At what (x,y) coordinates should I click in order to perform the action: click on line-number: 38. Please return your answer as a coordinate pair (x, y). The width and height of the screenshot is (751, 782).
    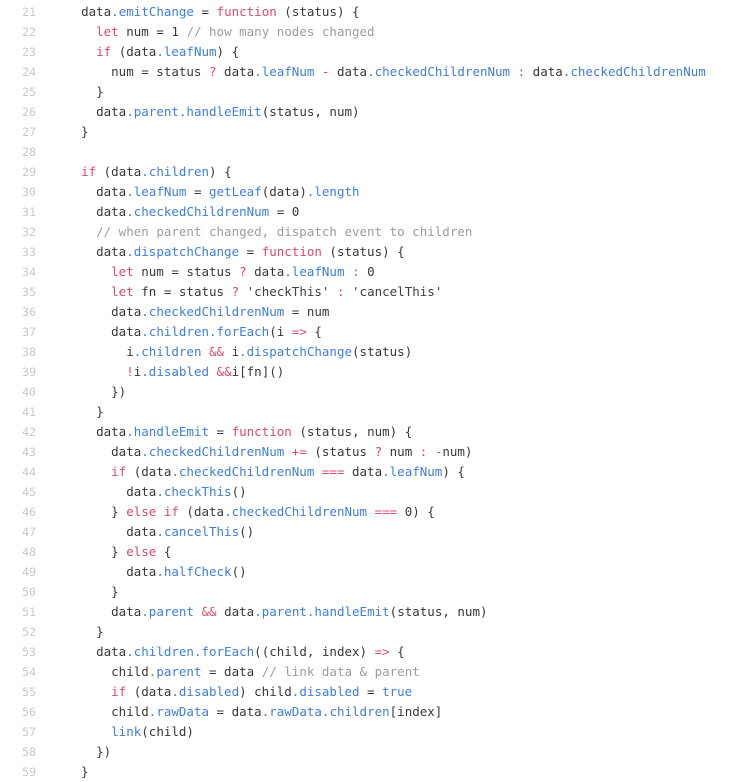
    Looking at the image, I should click on (29, 352).